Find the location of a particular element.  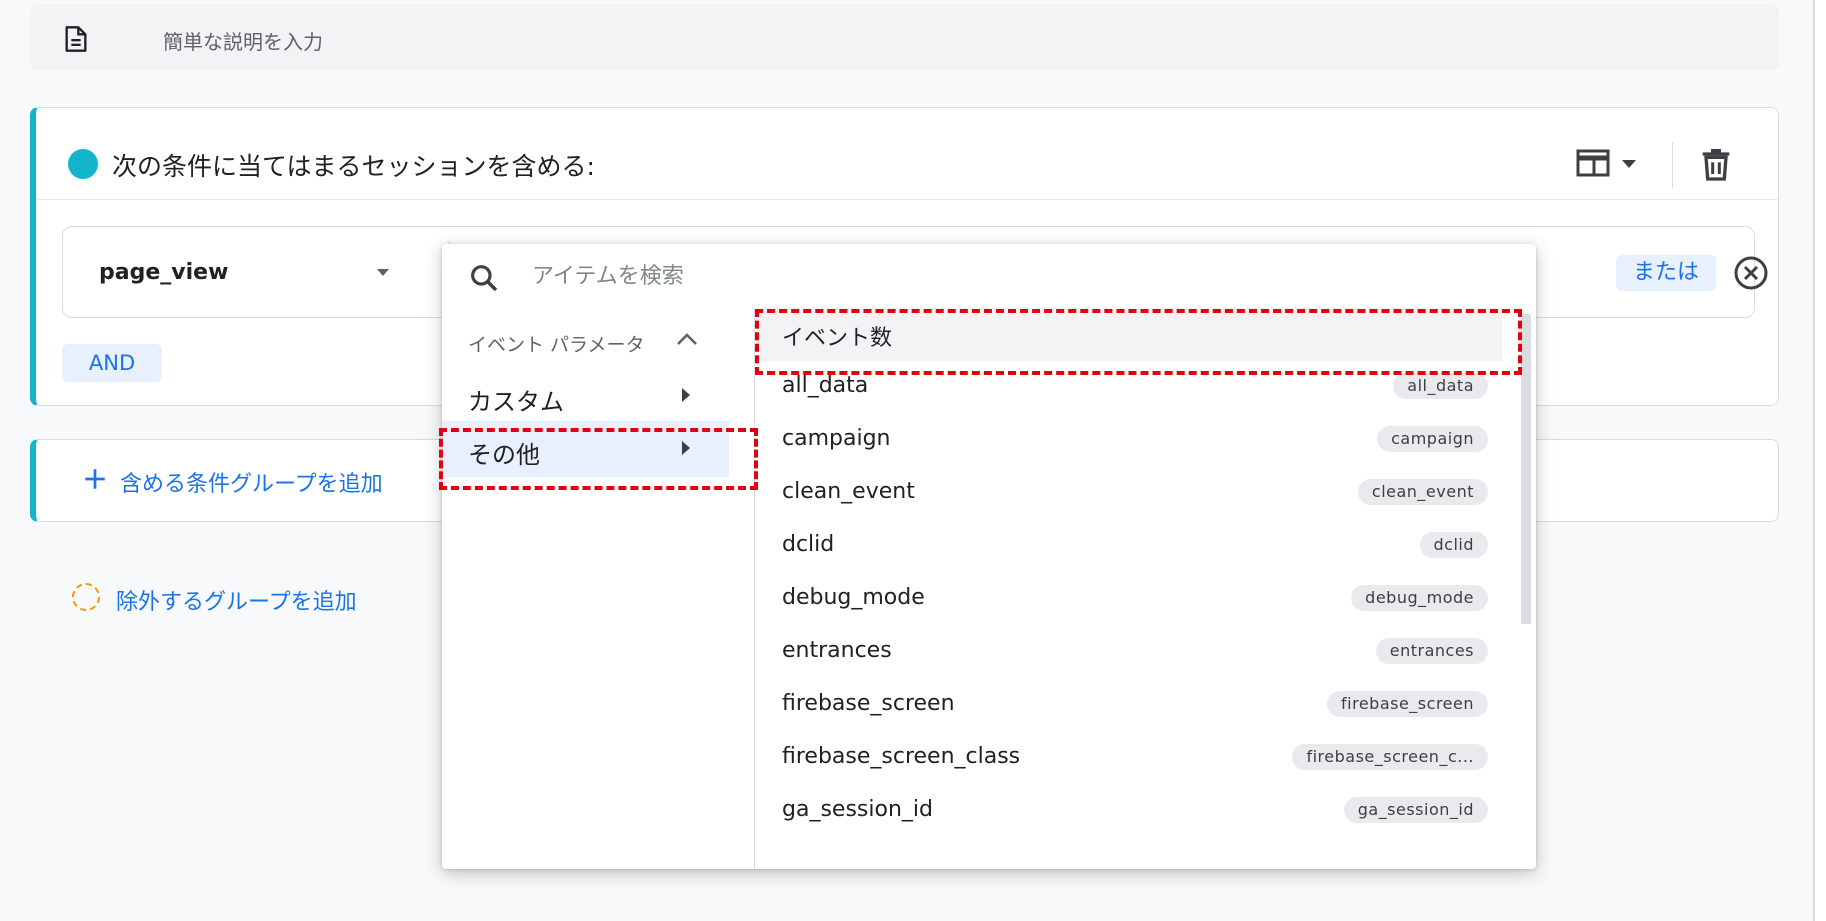

event-select-value: page_view is located at coordinates (164, 272).